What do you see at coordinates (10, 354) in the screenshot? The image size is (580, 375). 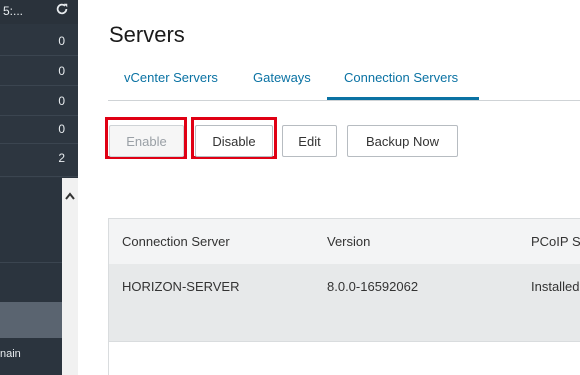 I see `sidebar-item-domain-label: nain` at bounding box center [10, 354].